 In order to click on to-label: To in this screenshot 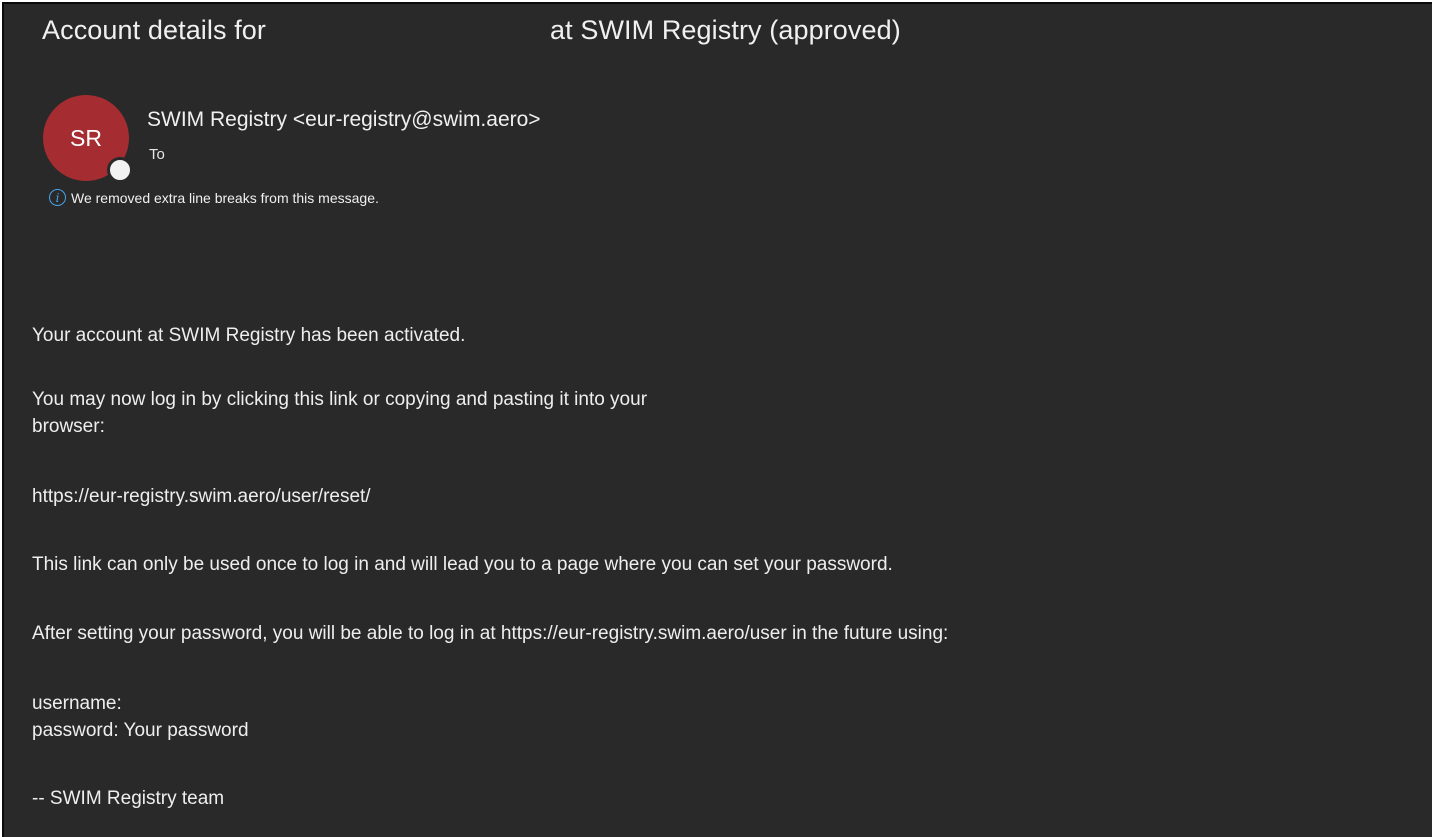, I will do `click(157, 154)`.